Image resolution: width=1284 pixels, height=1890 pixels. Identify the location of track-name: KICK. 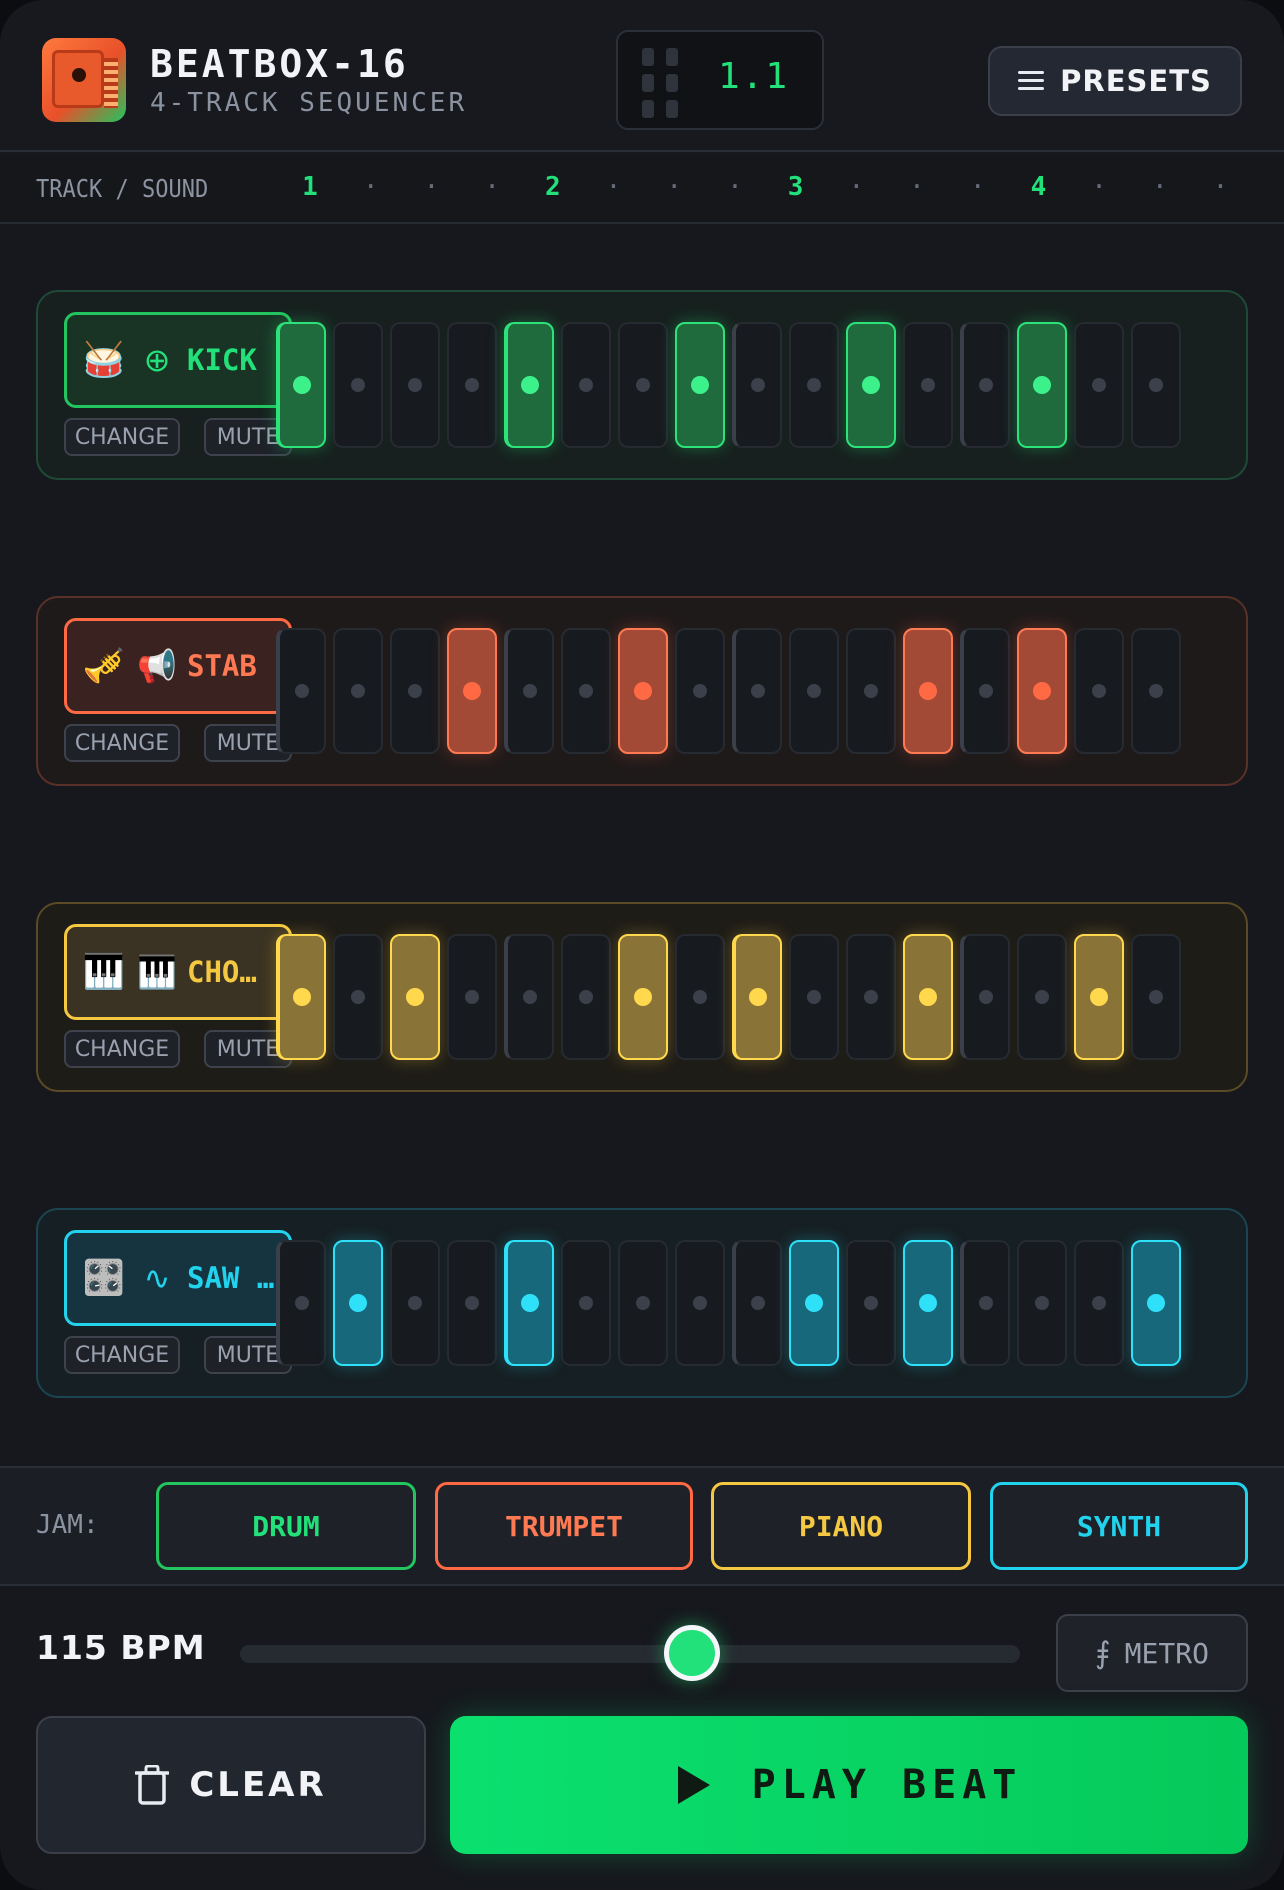
(222, 360).